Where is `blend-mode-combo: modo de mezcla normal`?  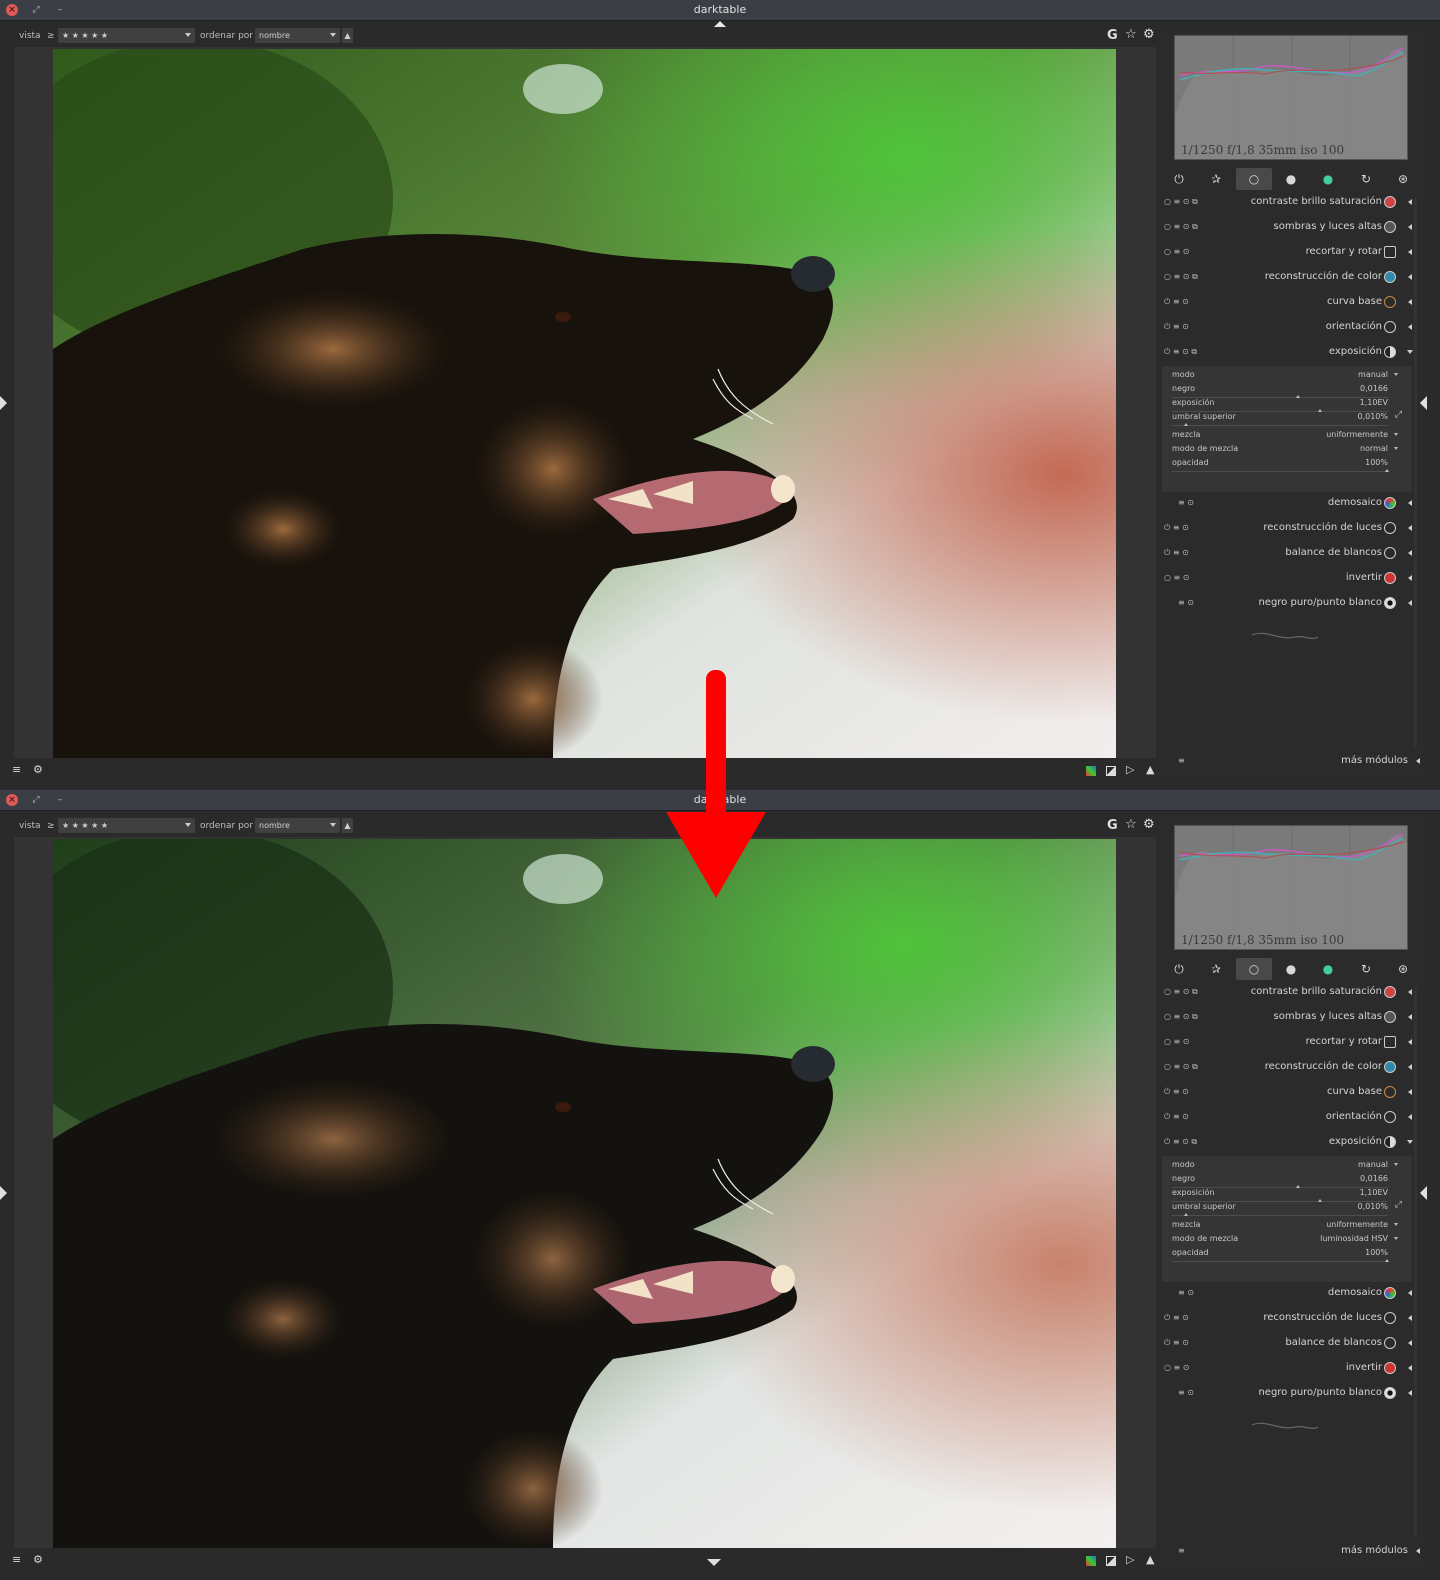 blend-mode-combo: modo de mezcla normal is located at coordinates (1286, 451).